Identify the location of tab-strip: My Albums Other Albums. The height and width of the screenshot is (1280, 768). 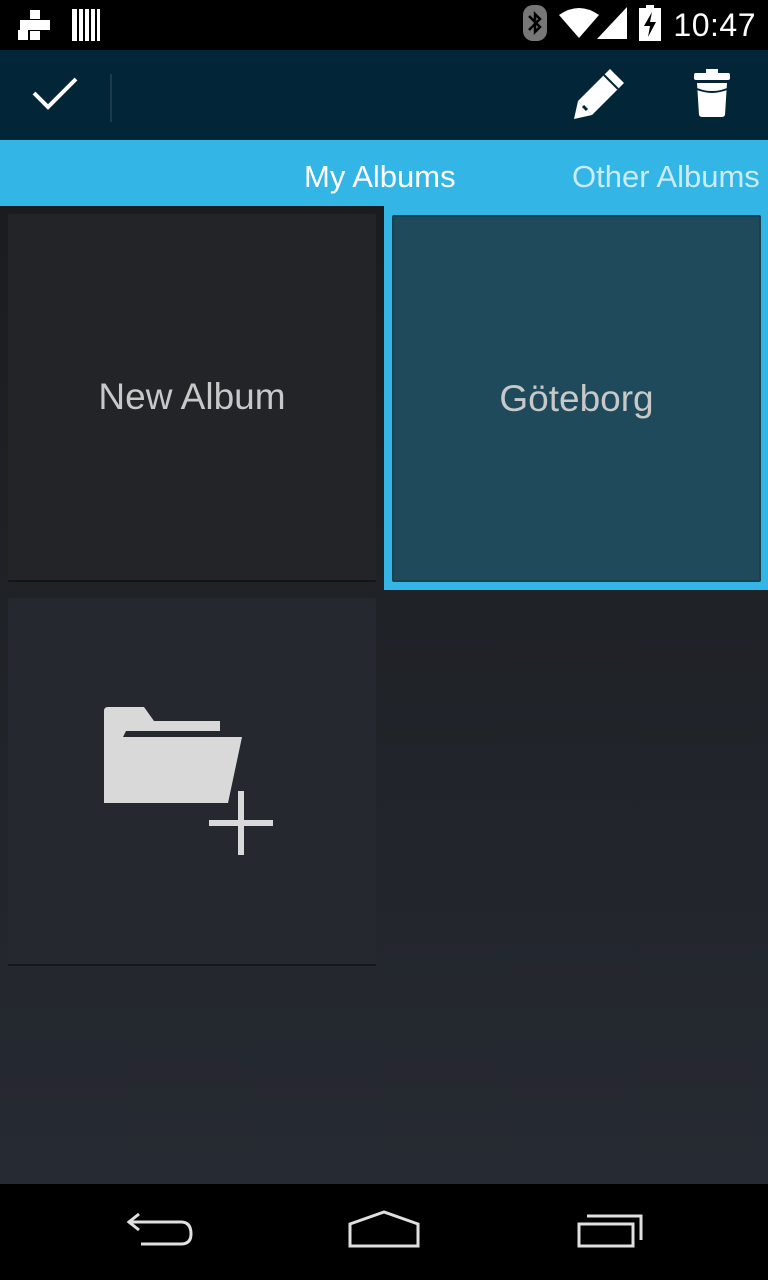
(384, 173).